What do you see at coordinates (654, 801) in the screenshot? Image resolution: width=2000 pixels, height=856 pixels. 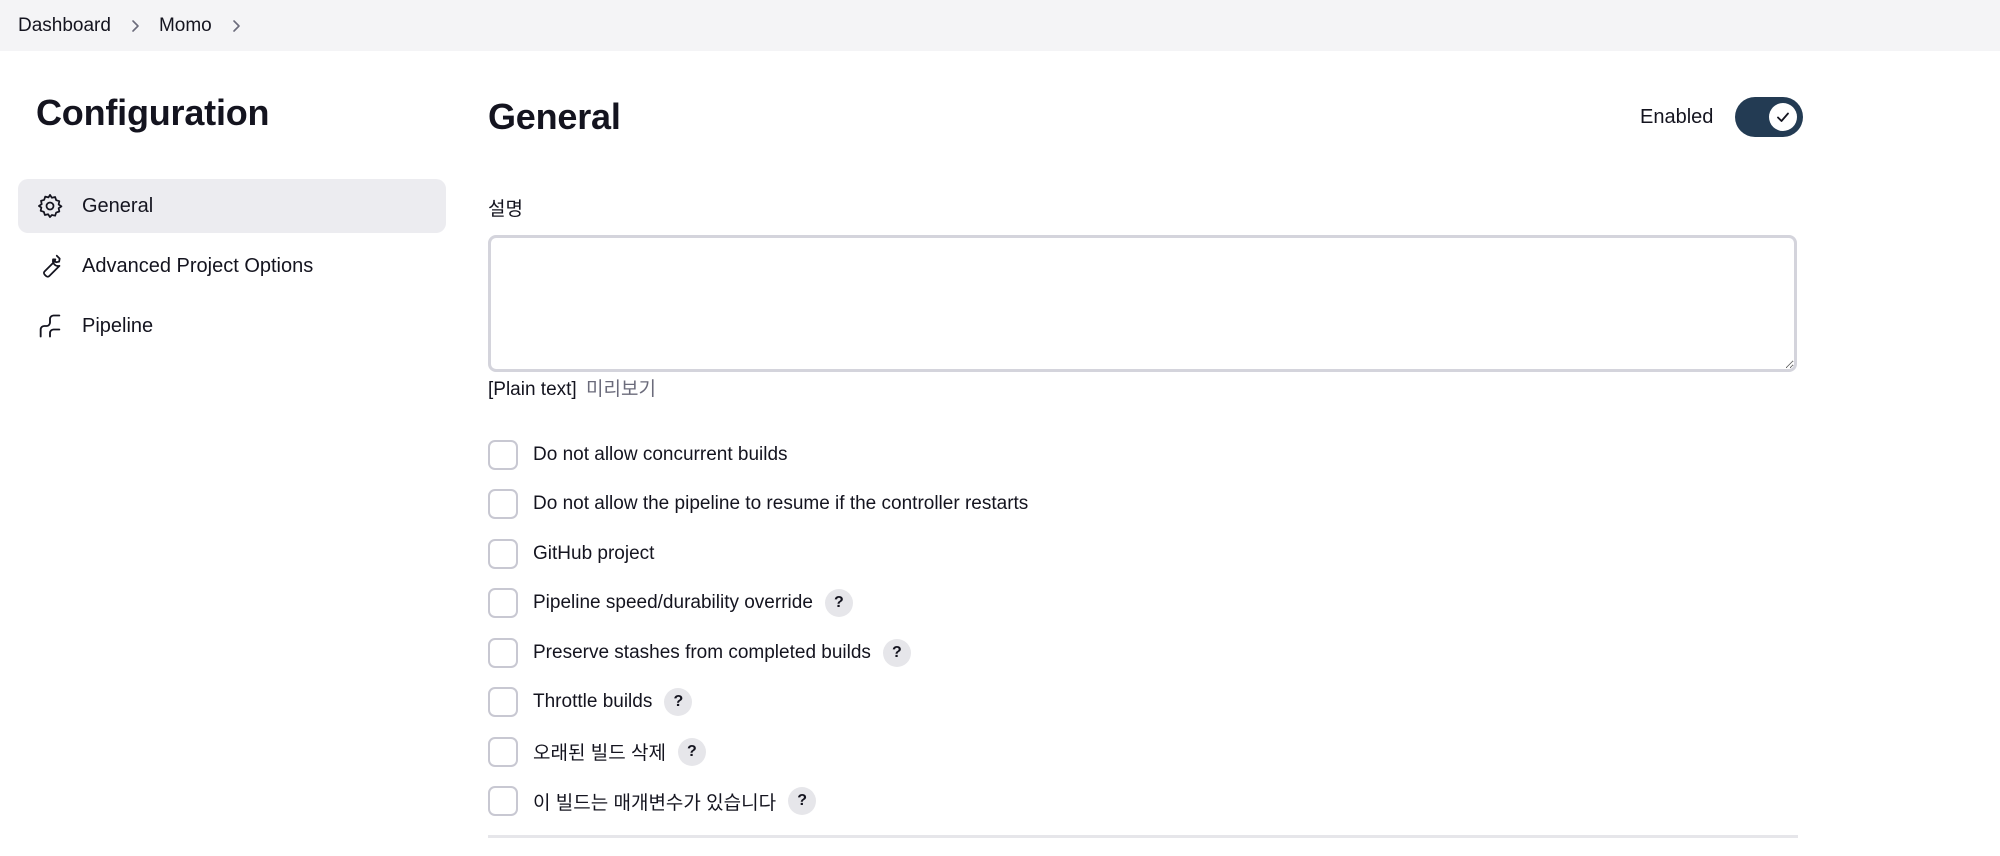 I see `option-label: 이 빌드는 매개변수가 있습니다` at bounding box center [654, 801].